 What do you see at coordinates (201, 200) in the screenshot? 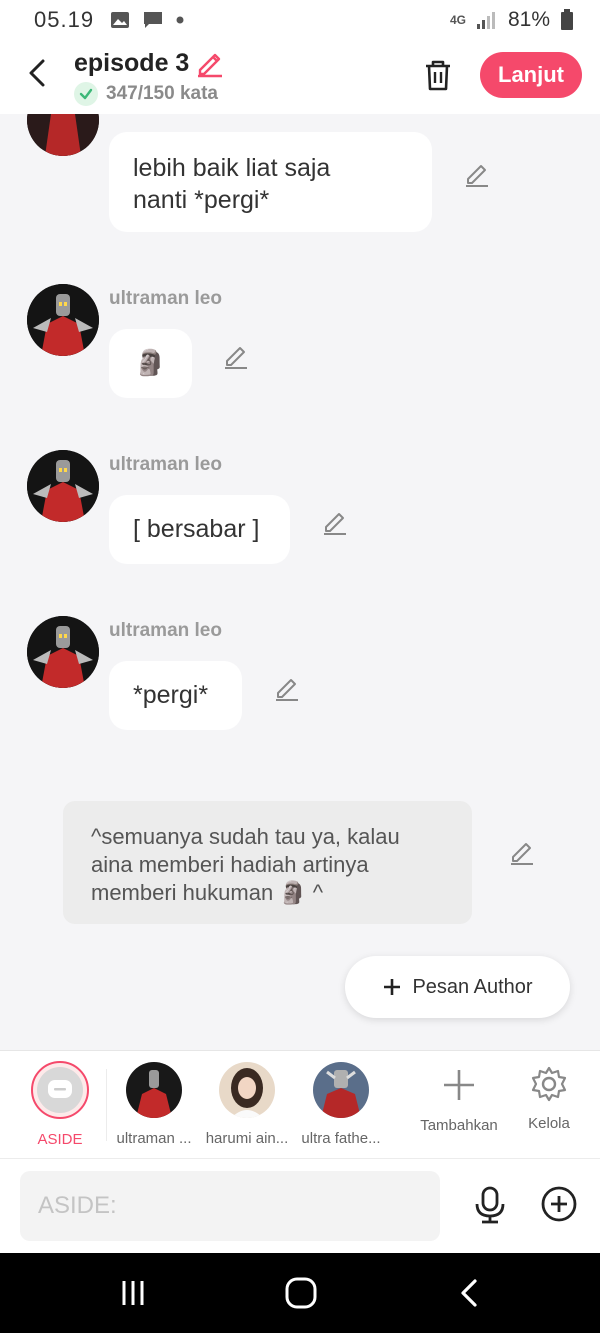
I see `message-text: nanti *pergi*` at bounding box center [201, 200].